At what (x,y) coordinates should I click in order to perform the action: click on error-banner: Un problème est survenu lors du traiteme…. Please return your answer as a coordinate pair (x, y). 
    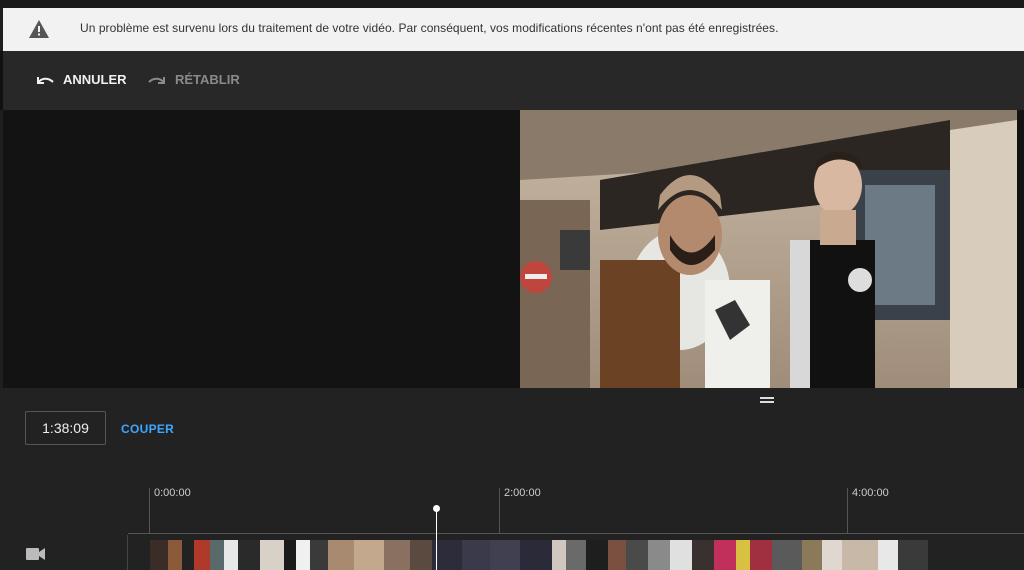
    Looking at the image, I should click on (513, 29).